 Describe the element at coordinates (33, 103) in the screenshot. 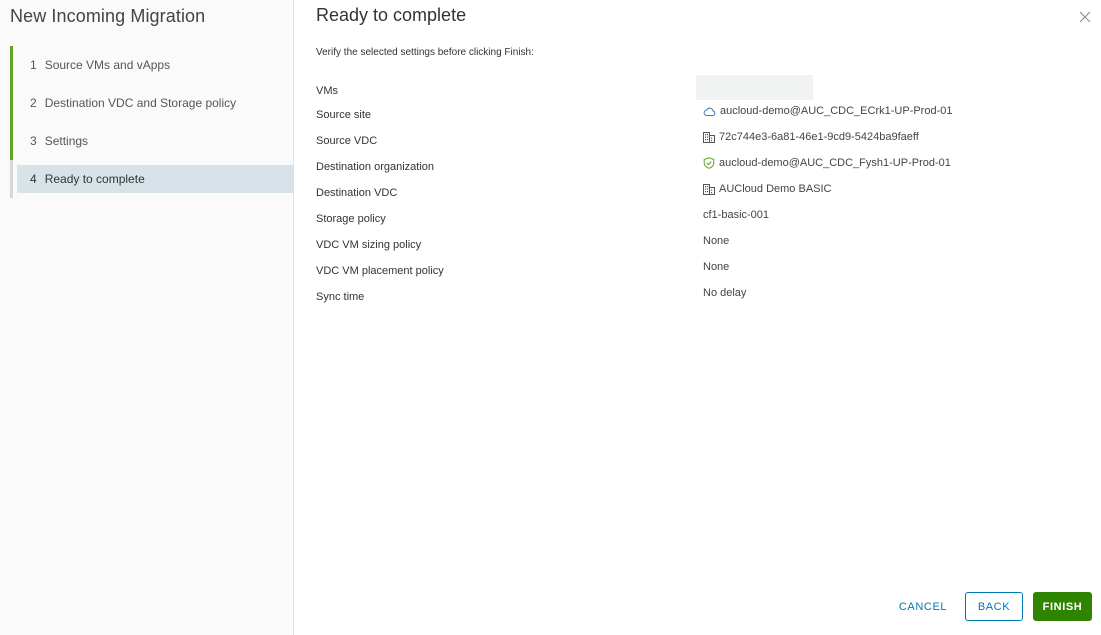

I see `step-number: 2` at that location.